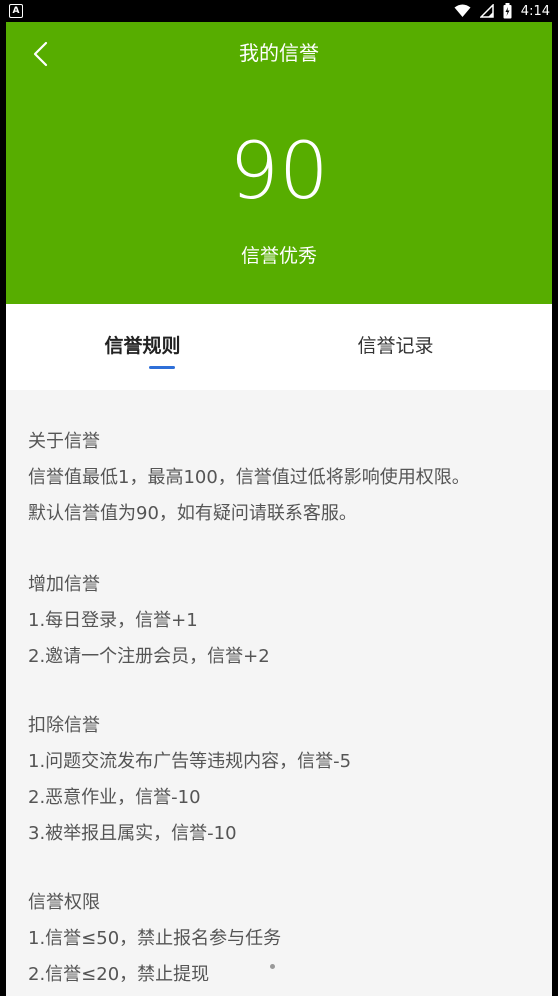  What do you see at coordinates (249, 477) in the screenshot?
I see `rule-line: 信誉值最低1，最高100，信誉值过低将影响使用权限。` at bounding box center [249, 477].